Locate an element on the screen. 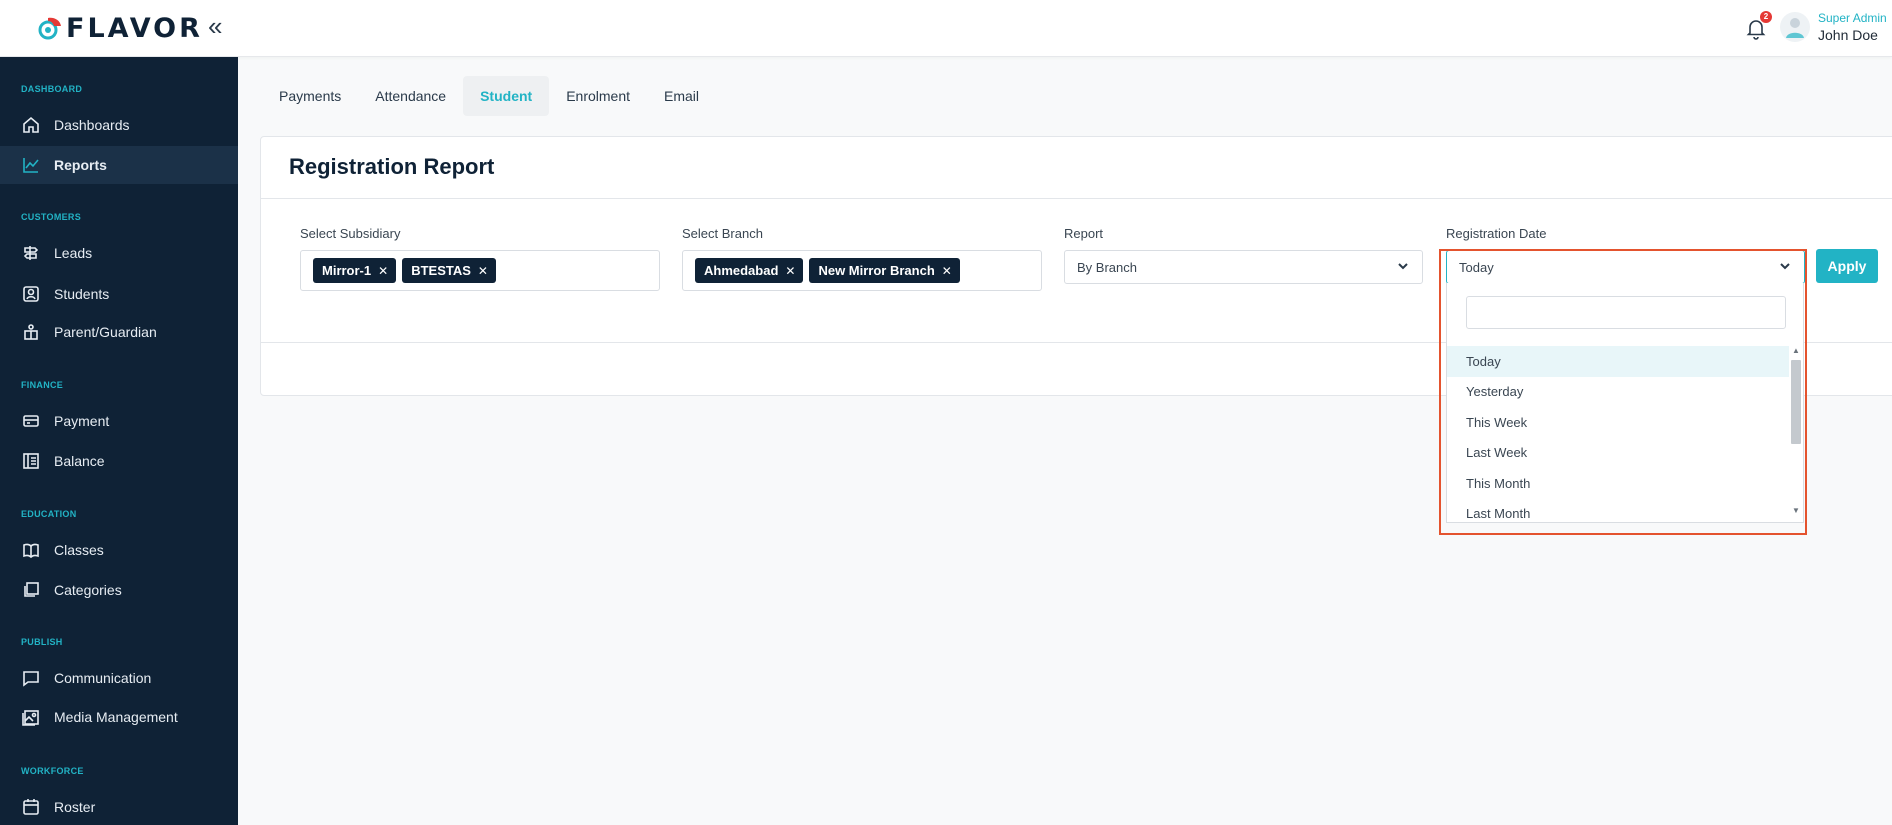  sidebar-item-label: Communication is located at coordinates (103, 678).